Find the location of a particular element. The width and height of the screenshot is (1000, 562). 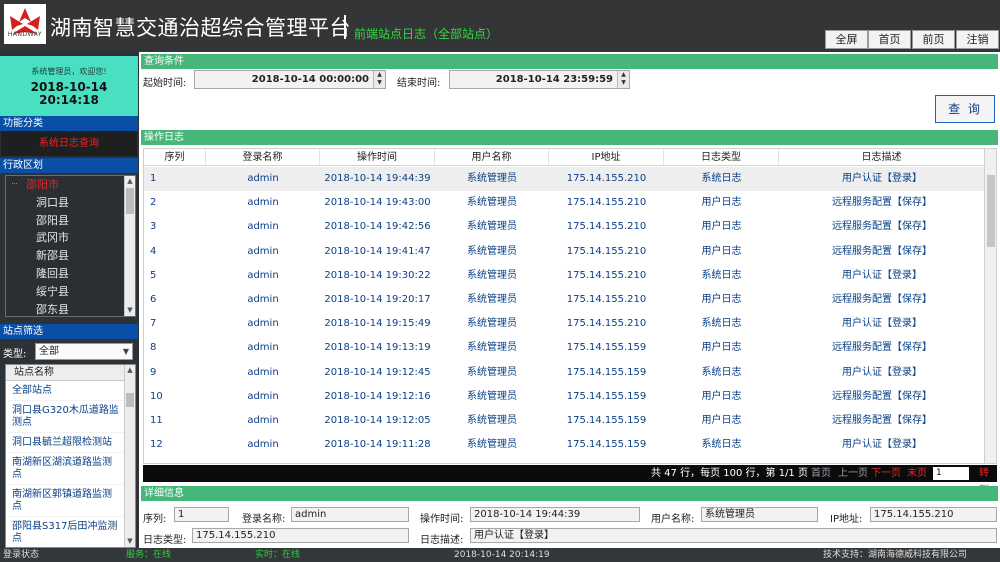

column-header: 序列 is located at coordinates (175, 157).